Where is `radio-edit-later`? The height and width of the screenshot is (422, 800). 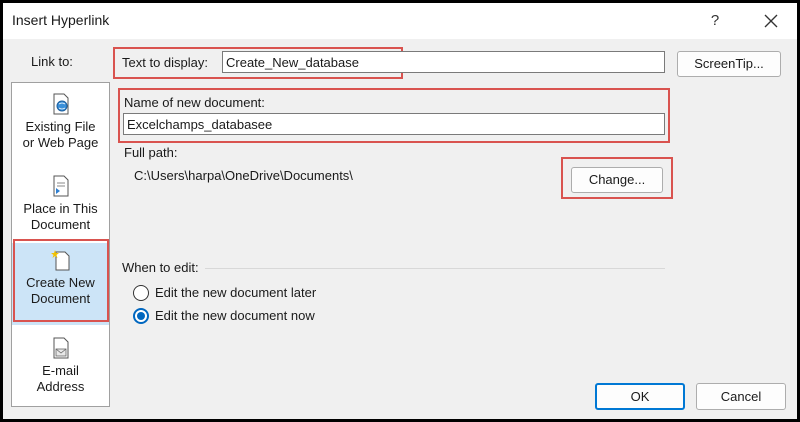 radio-edit-later is located at coordinates (141, 293).